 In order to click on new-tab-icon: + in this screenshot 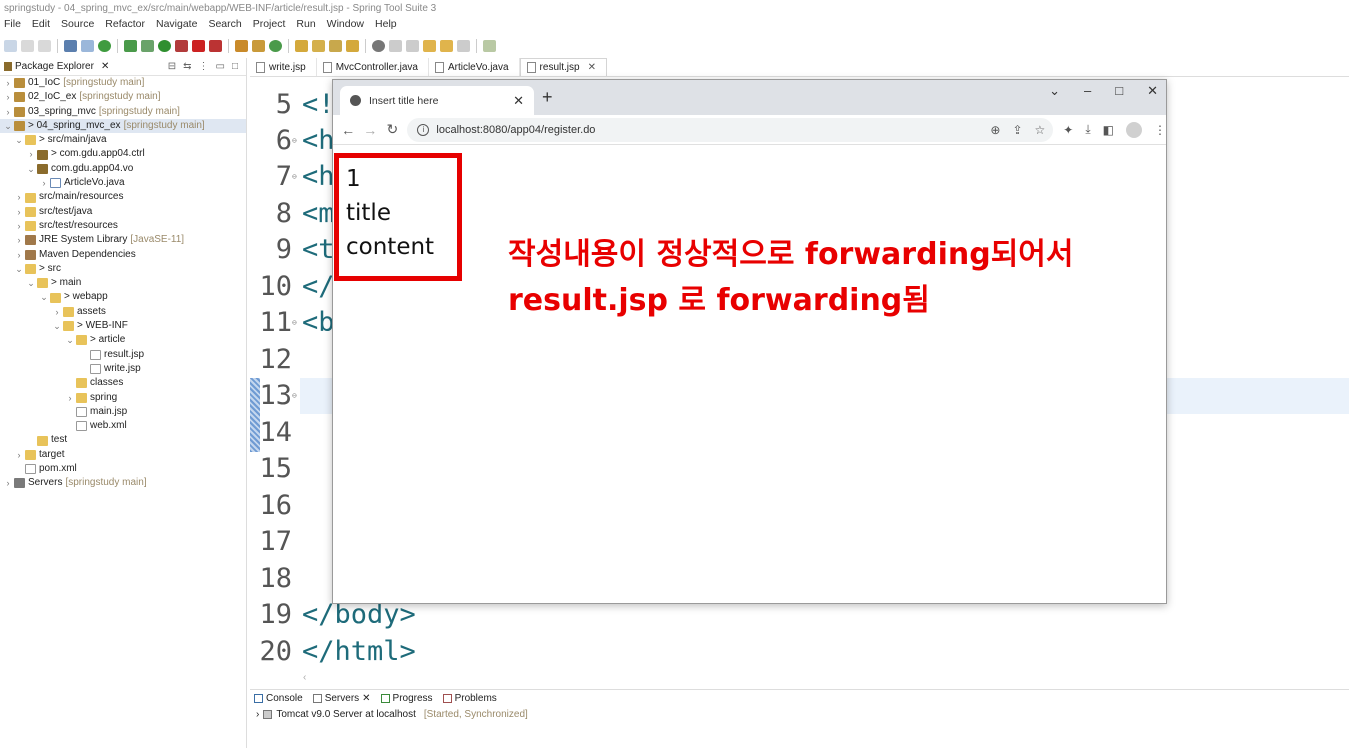, I will do `click(547, 97)`.